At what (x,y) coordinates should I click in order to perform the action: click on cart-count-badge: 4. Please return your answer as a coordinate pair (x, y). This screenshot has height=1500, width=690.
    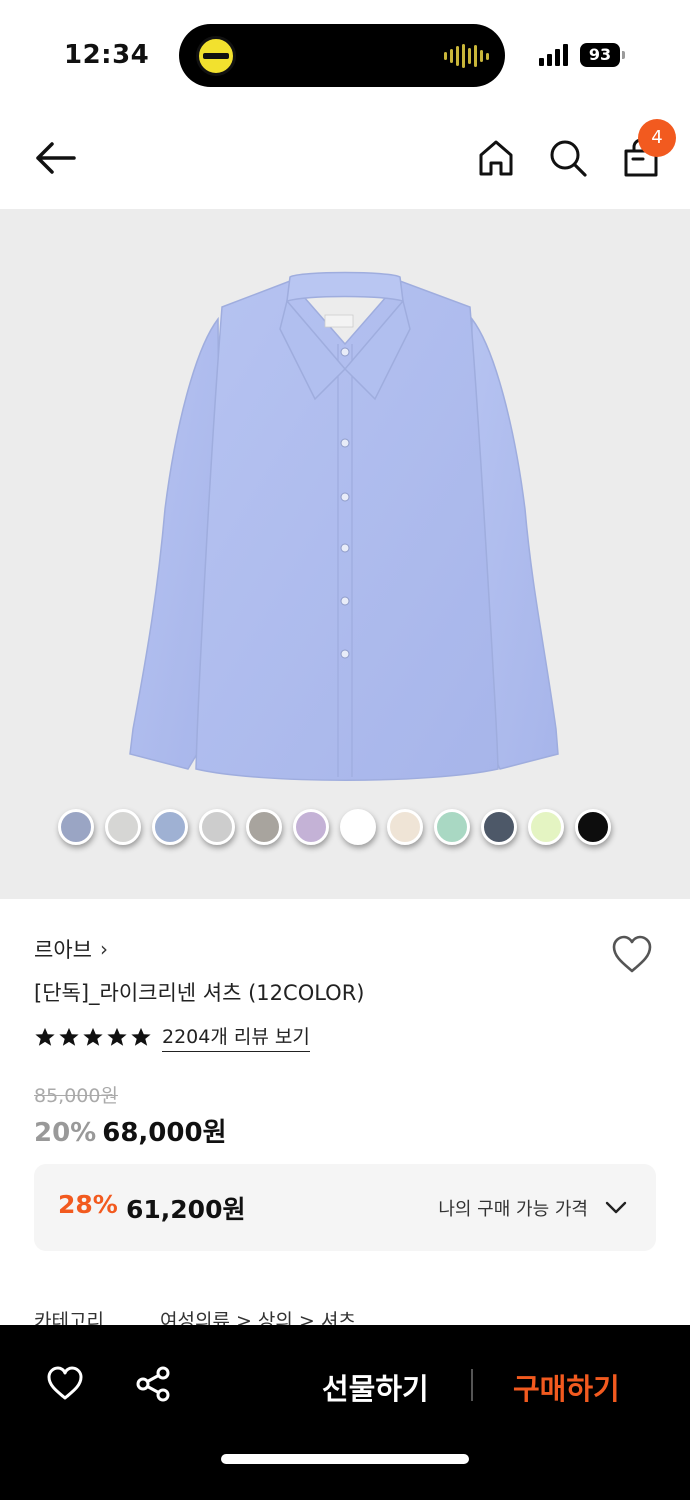
    Looking at the image, I should click on (657, 138).